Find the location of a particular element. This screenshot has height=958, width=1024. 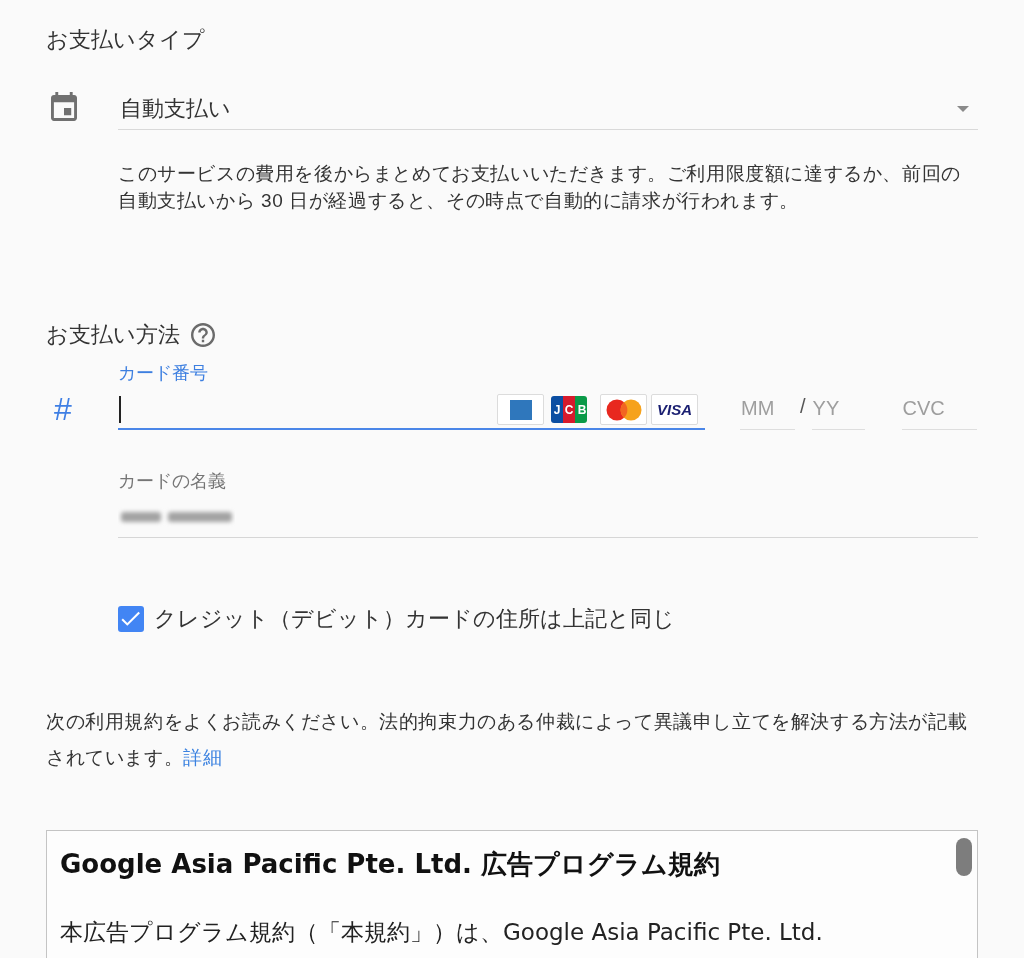

payment-type-dropdown: 自動支払い is located at coordinates (548, 112).